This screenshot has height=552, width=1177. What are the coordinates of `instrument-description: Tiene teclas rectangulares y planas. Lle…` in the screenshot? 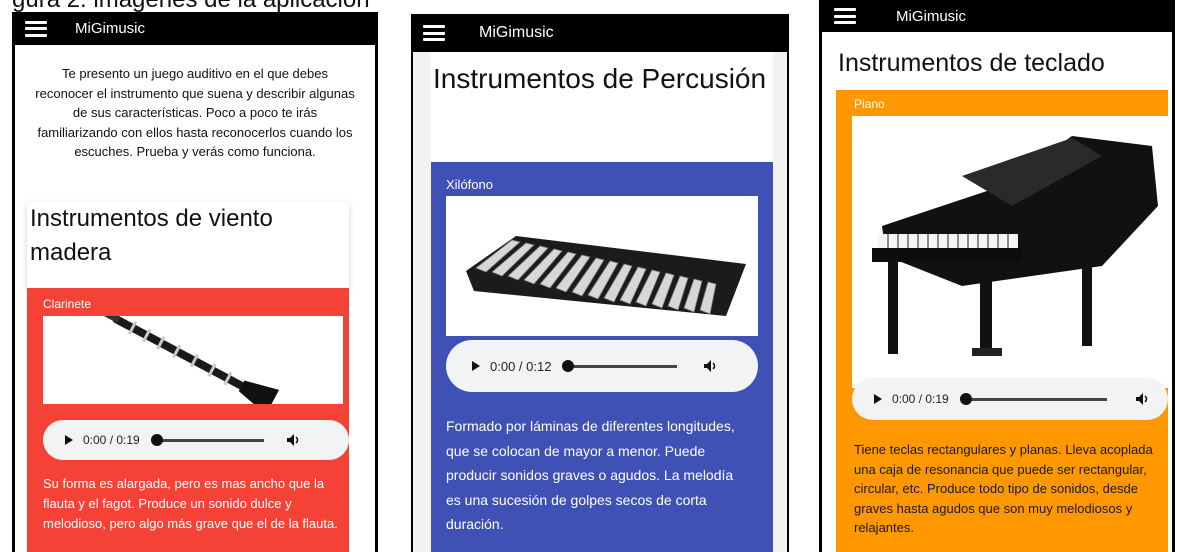 It's located at (1003, 488).